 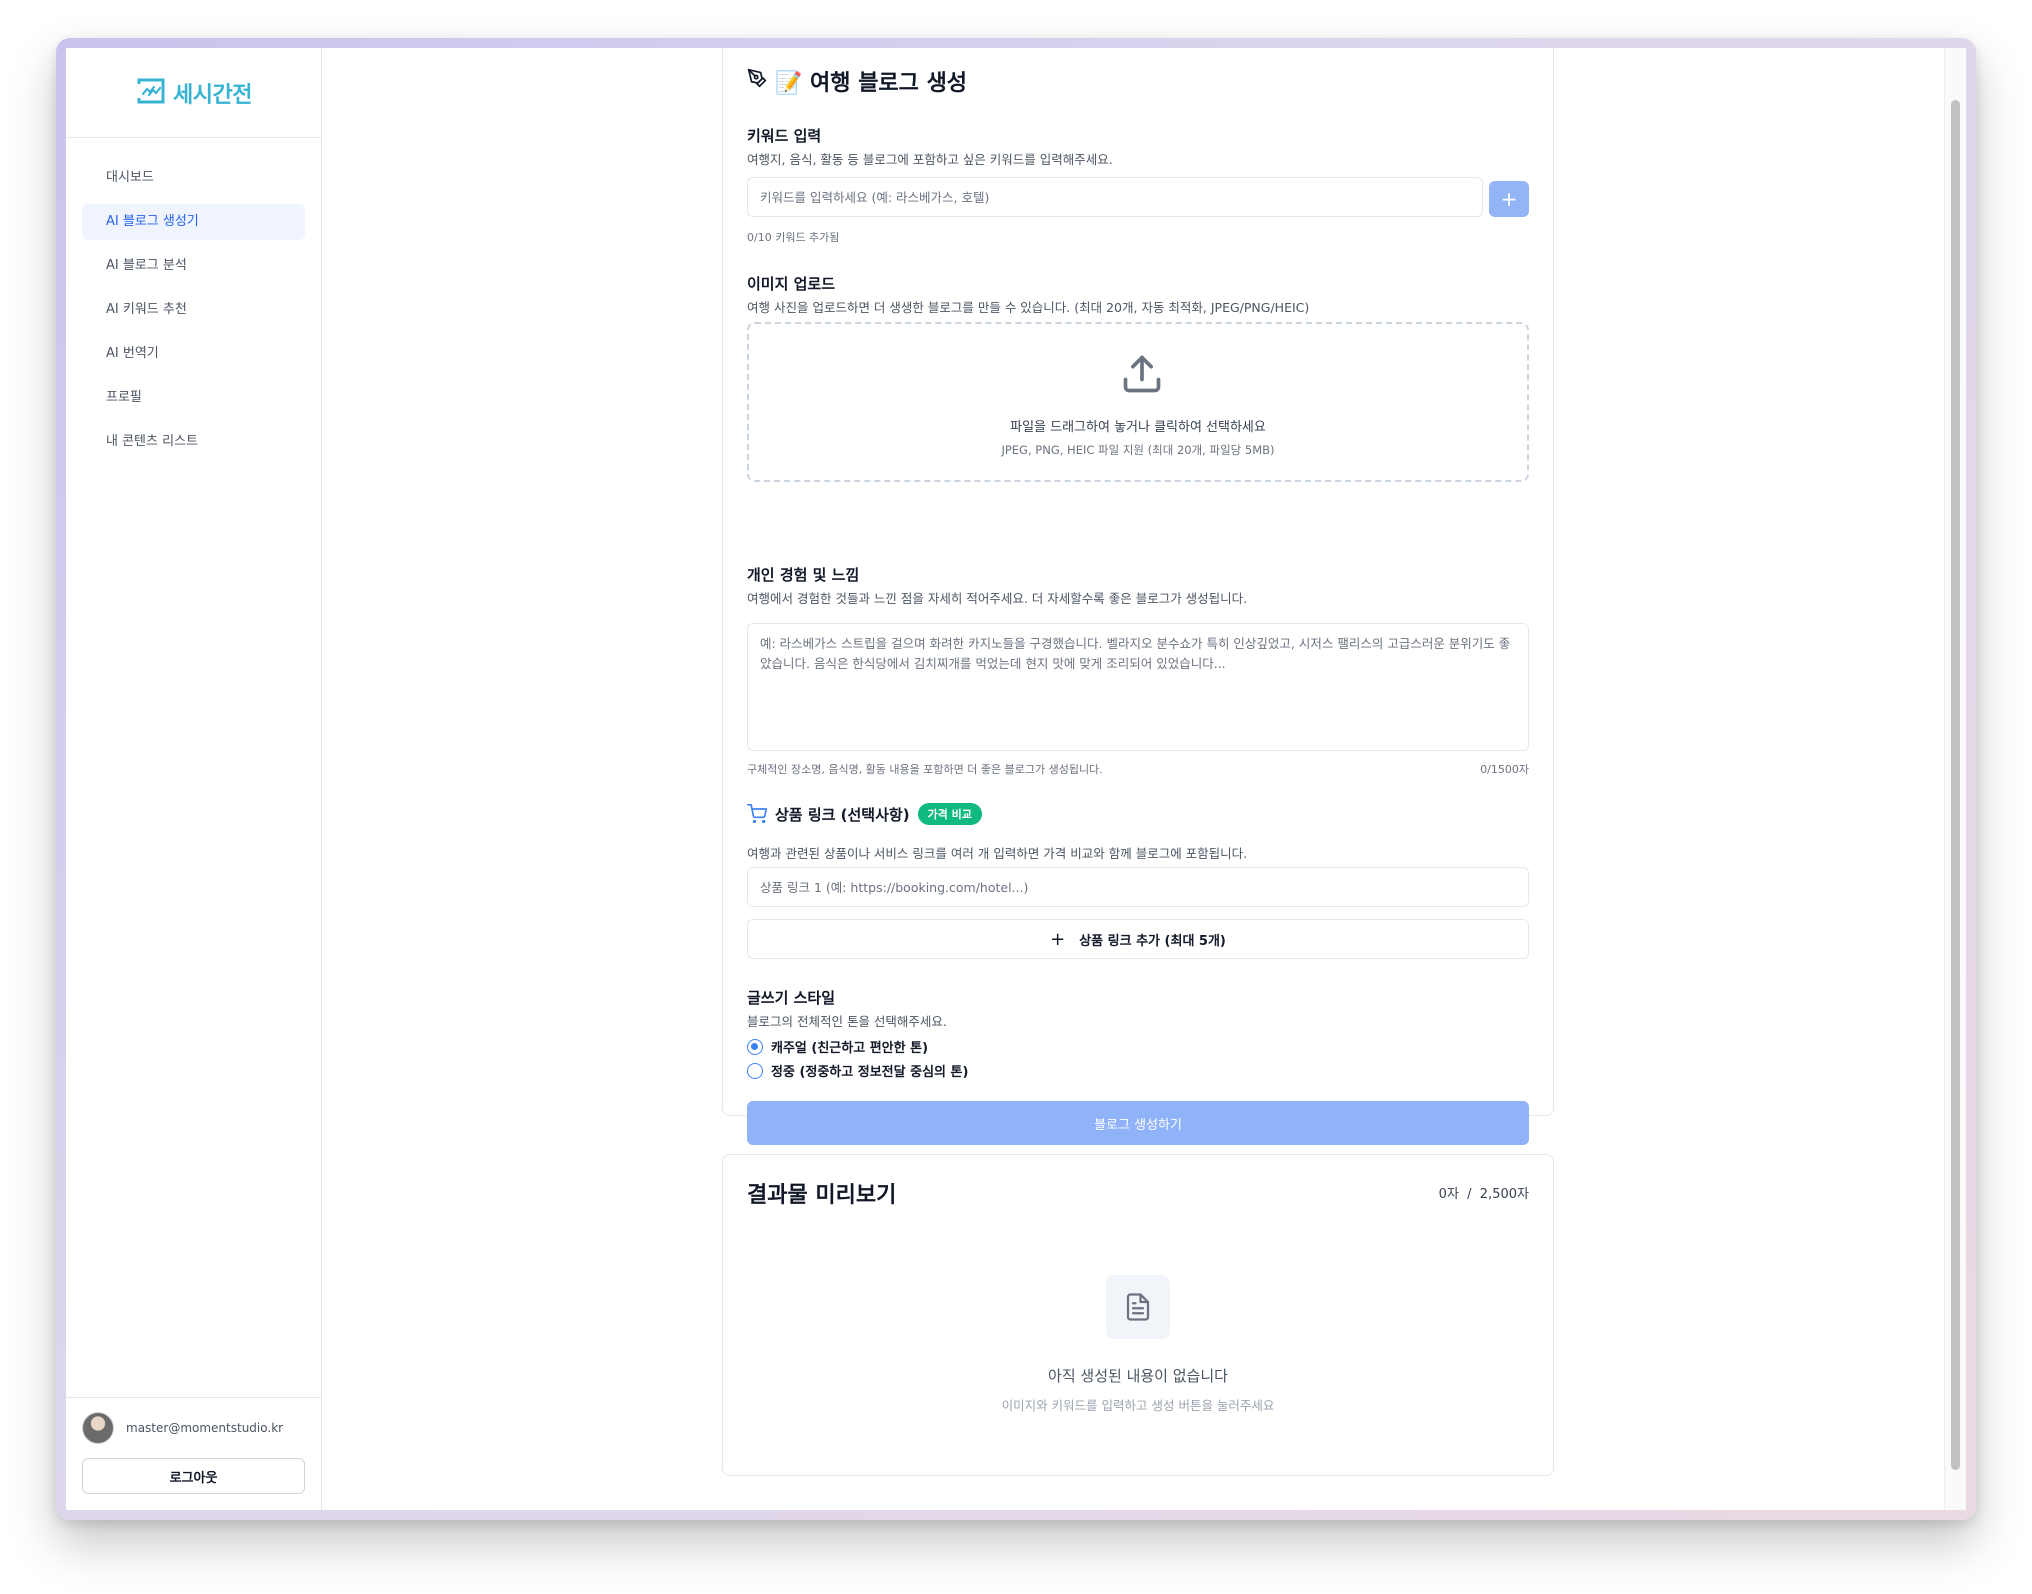 What do you see at coordinates (193, 398) in the screenshot?
I see `sidebar-item-profile: 프로필` at bounding box center [193, 398].